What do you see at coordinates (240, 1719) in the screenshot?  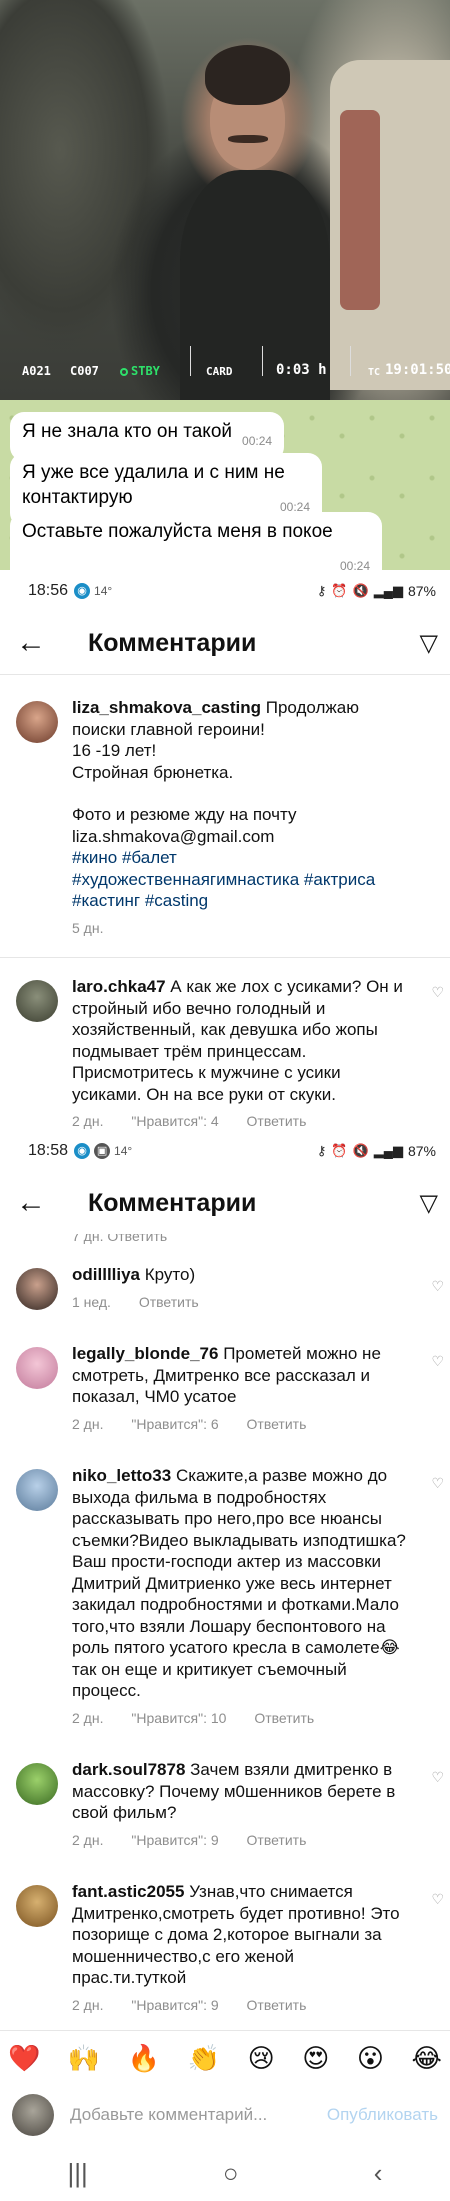 I see `comment-meta: 2 дн. "Нравится": 10 Ответить` at bounding box center [240, 1719].